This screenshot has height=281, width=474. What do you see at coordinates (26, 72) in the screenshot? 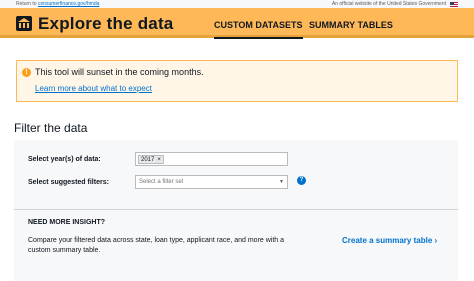
I see `warning-icon: !` at bounding box center [26, 72].